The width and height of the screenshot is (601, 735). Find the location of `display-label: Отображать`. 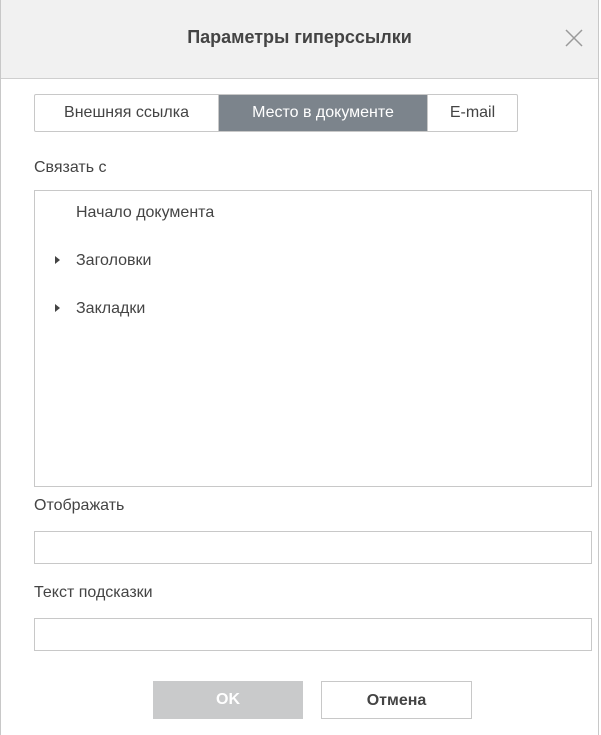

display-label: Отображать is located at coordinates (79, 505).